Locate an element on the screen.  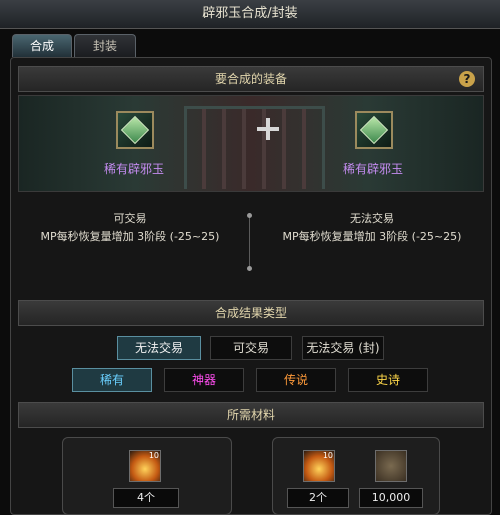
gate-decoration is located at coordinates (254, 147).